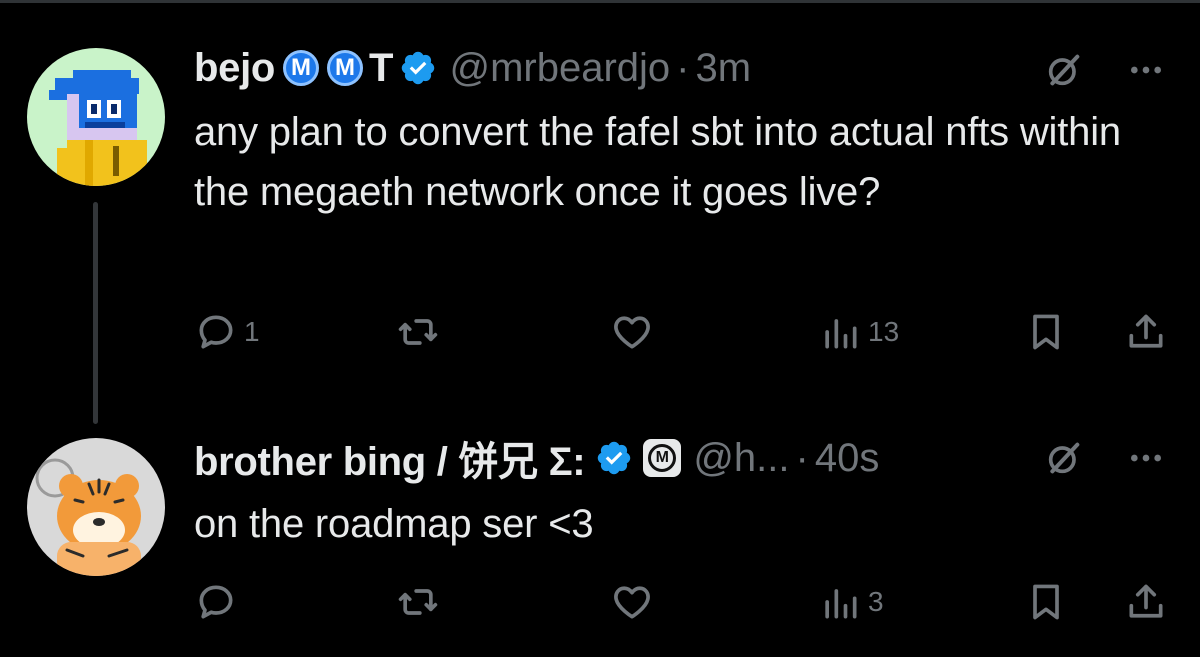 The width and height of the screenshot is (1200, 657). What do you see at coordinates (390, 458) in the screenshot?
I see `display-name: brother bing / 饼兄 Σ:` at bounding box center [390, 458].